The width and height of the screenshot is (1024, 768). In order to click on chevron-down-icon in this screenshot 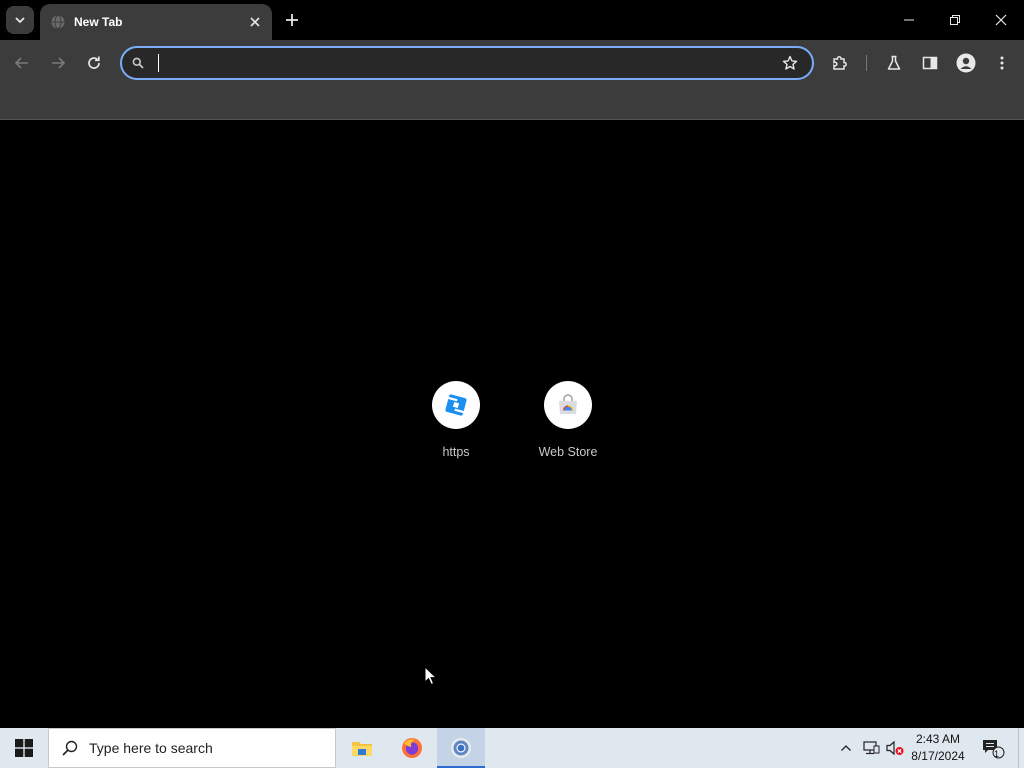, I will do `click(20, 20)`.